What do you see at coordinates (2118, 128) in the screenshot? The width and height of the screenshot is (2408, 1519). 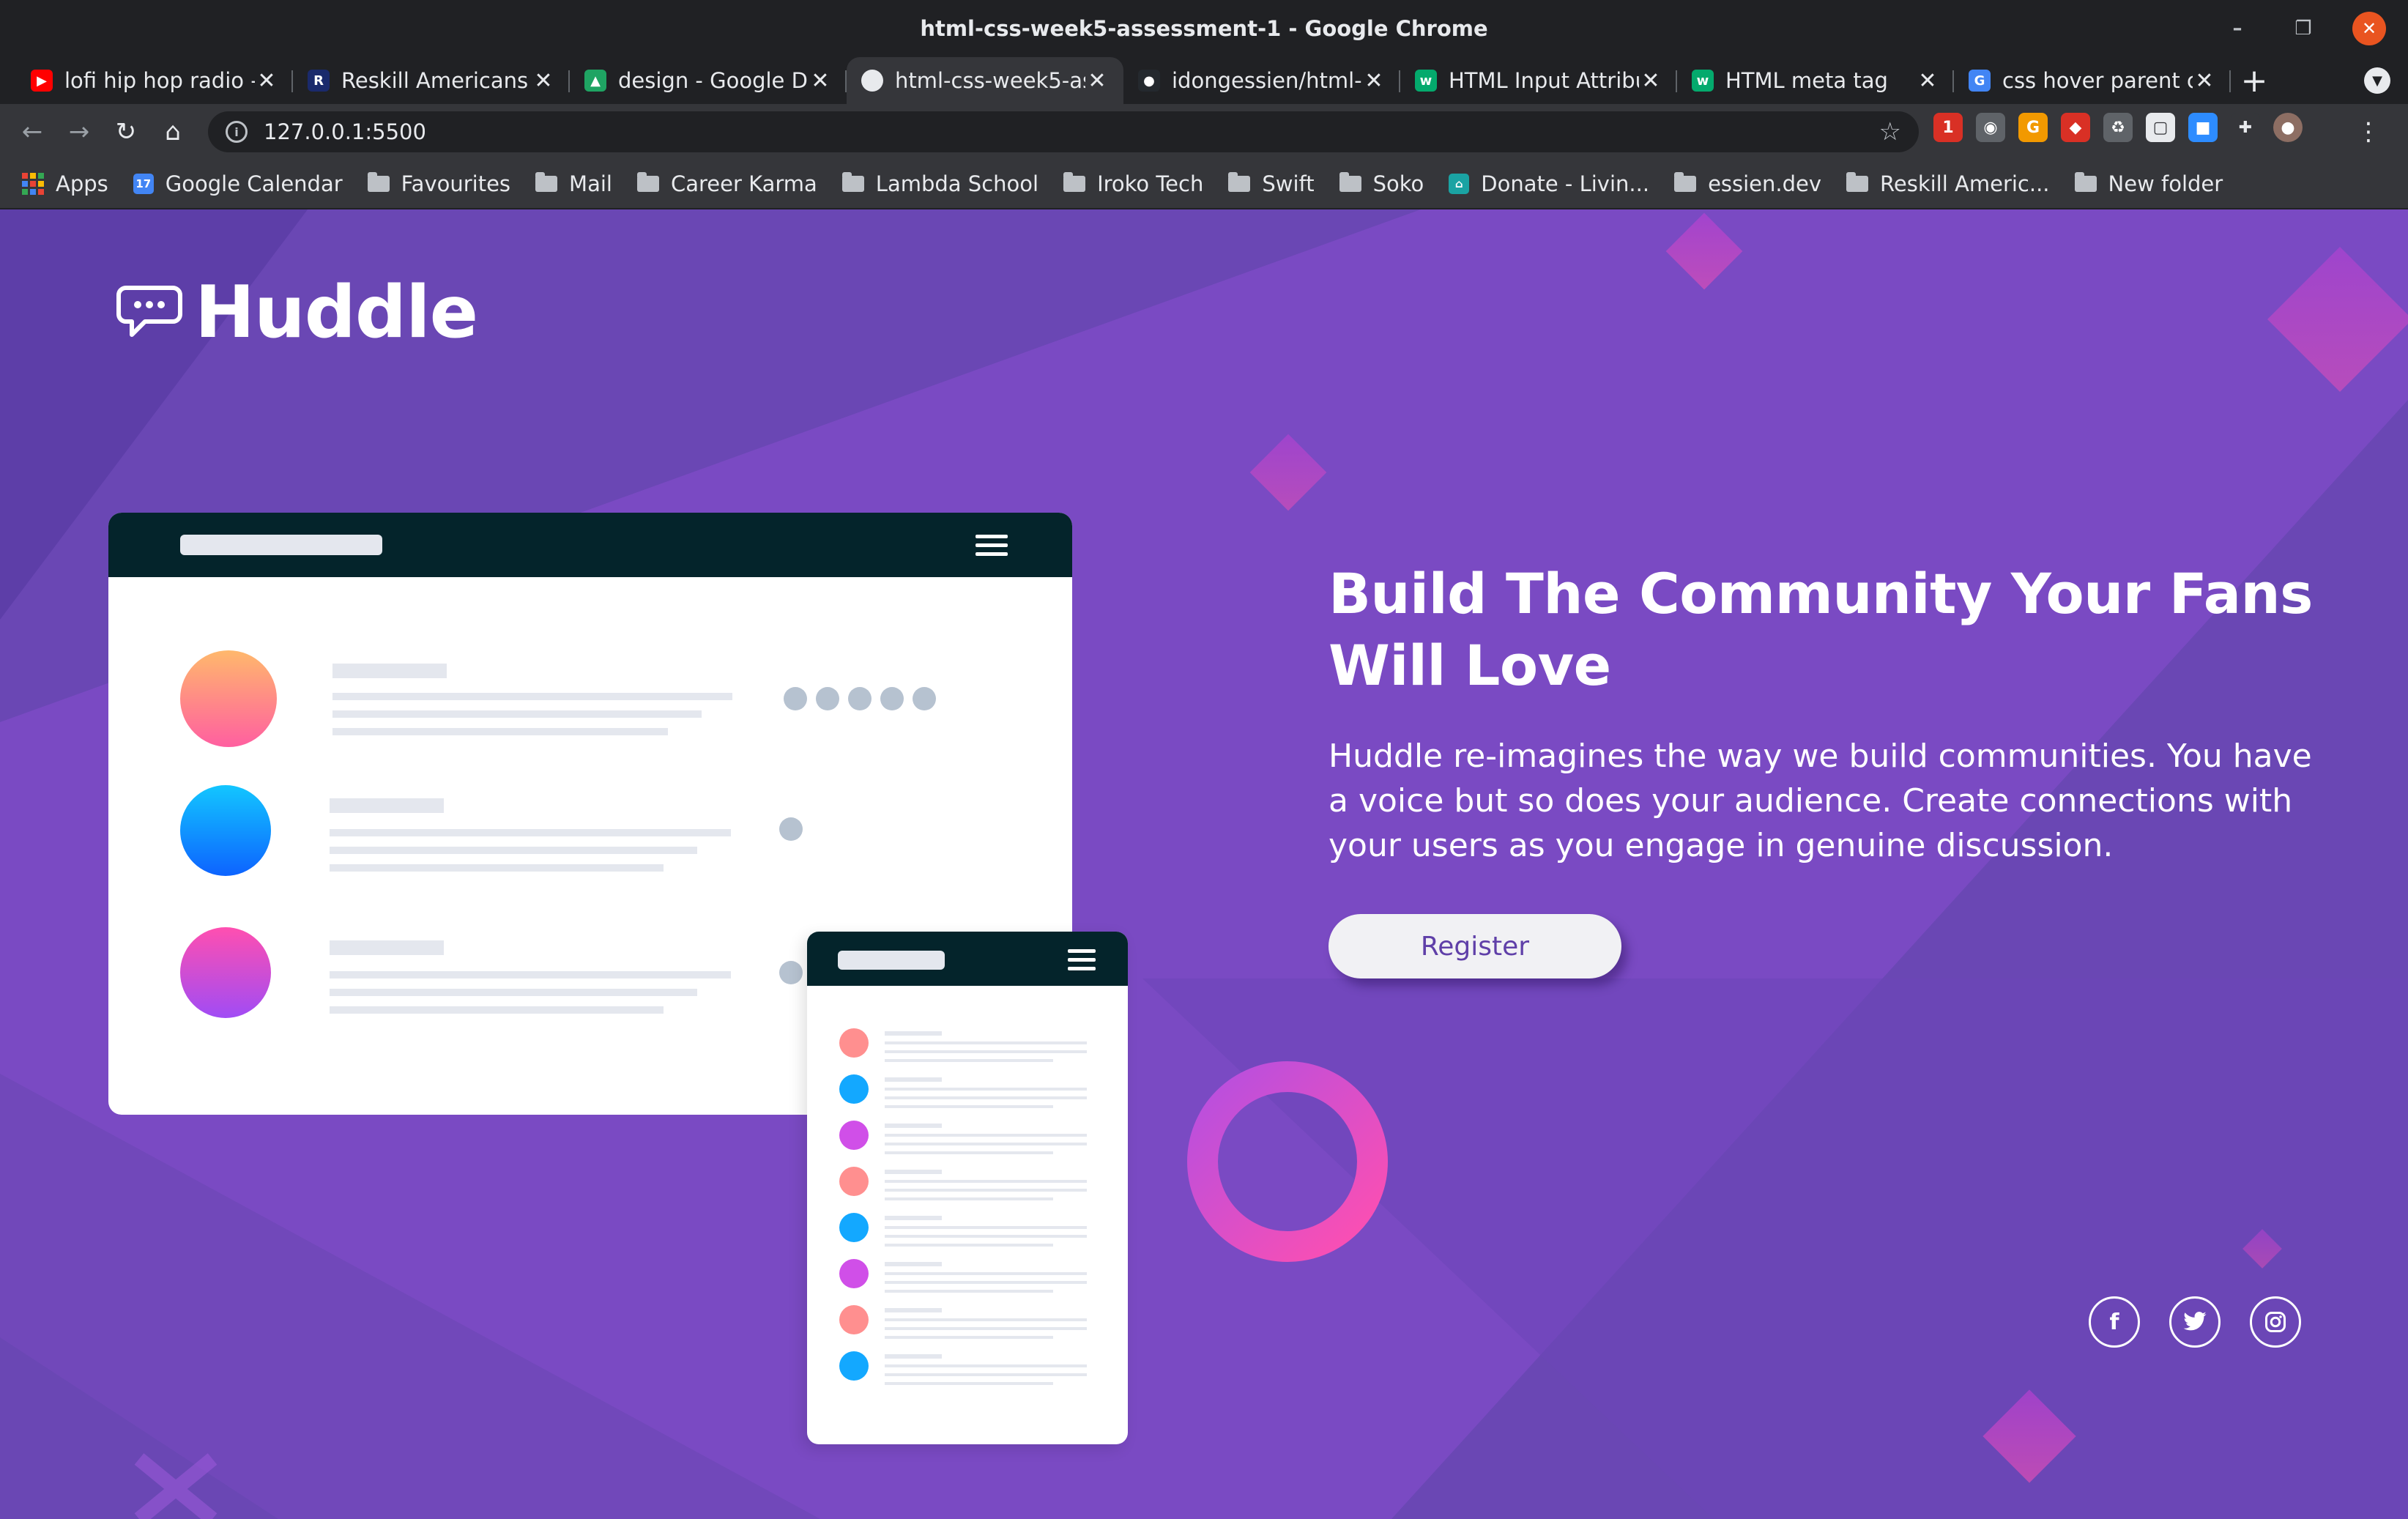 I see `ext-recycle-icon: ♻` at bounding box center [2118, 128].